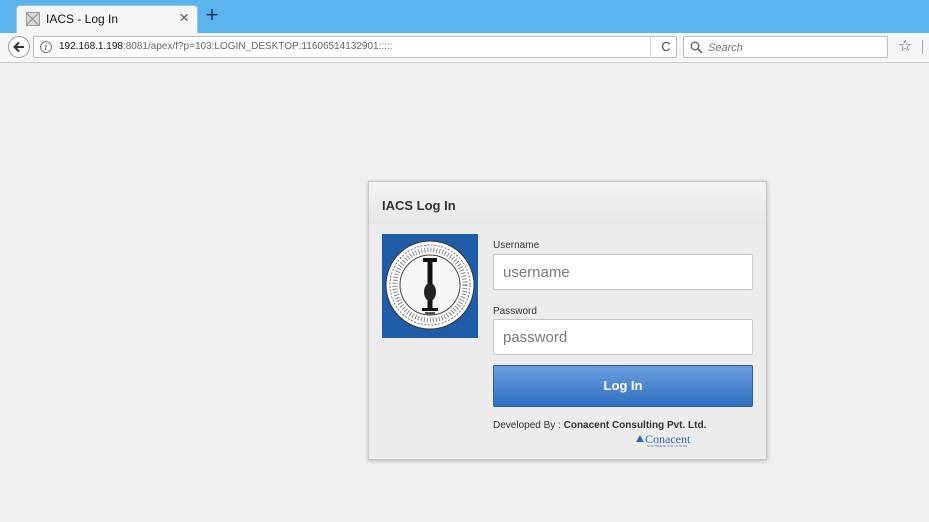 This screenshot has height=522, width=929. Describe the element at coordinates (623, 386) in the screenshot. I see `login-button: Log In` at that location.